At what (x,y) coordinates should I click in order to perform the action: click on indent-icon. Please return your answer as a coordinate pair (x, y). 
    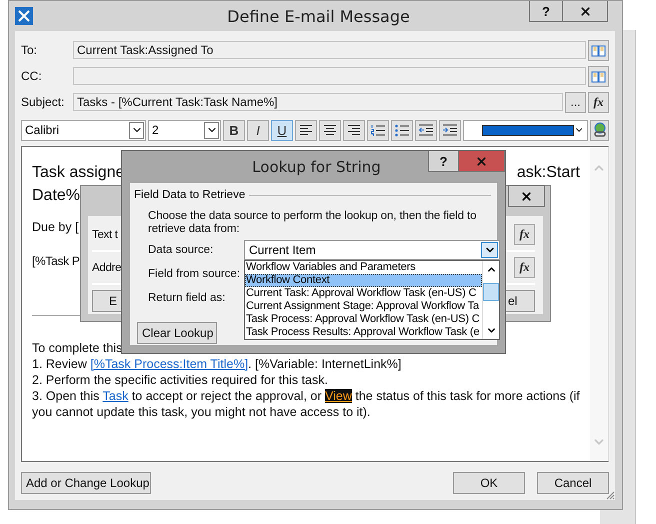
    Looking at the image, I should click on (450, 130).